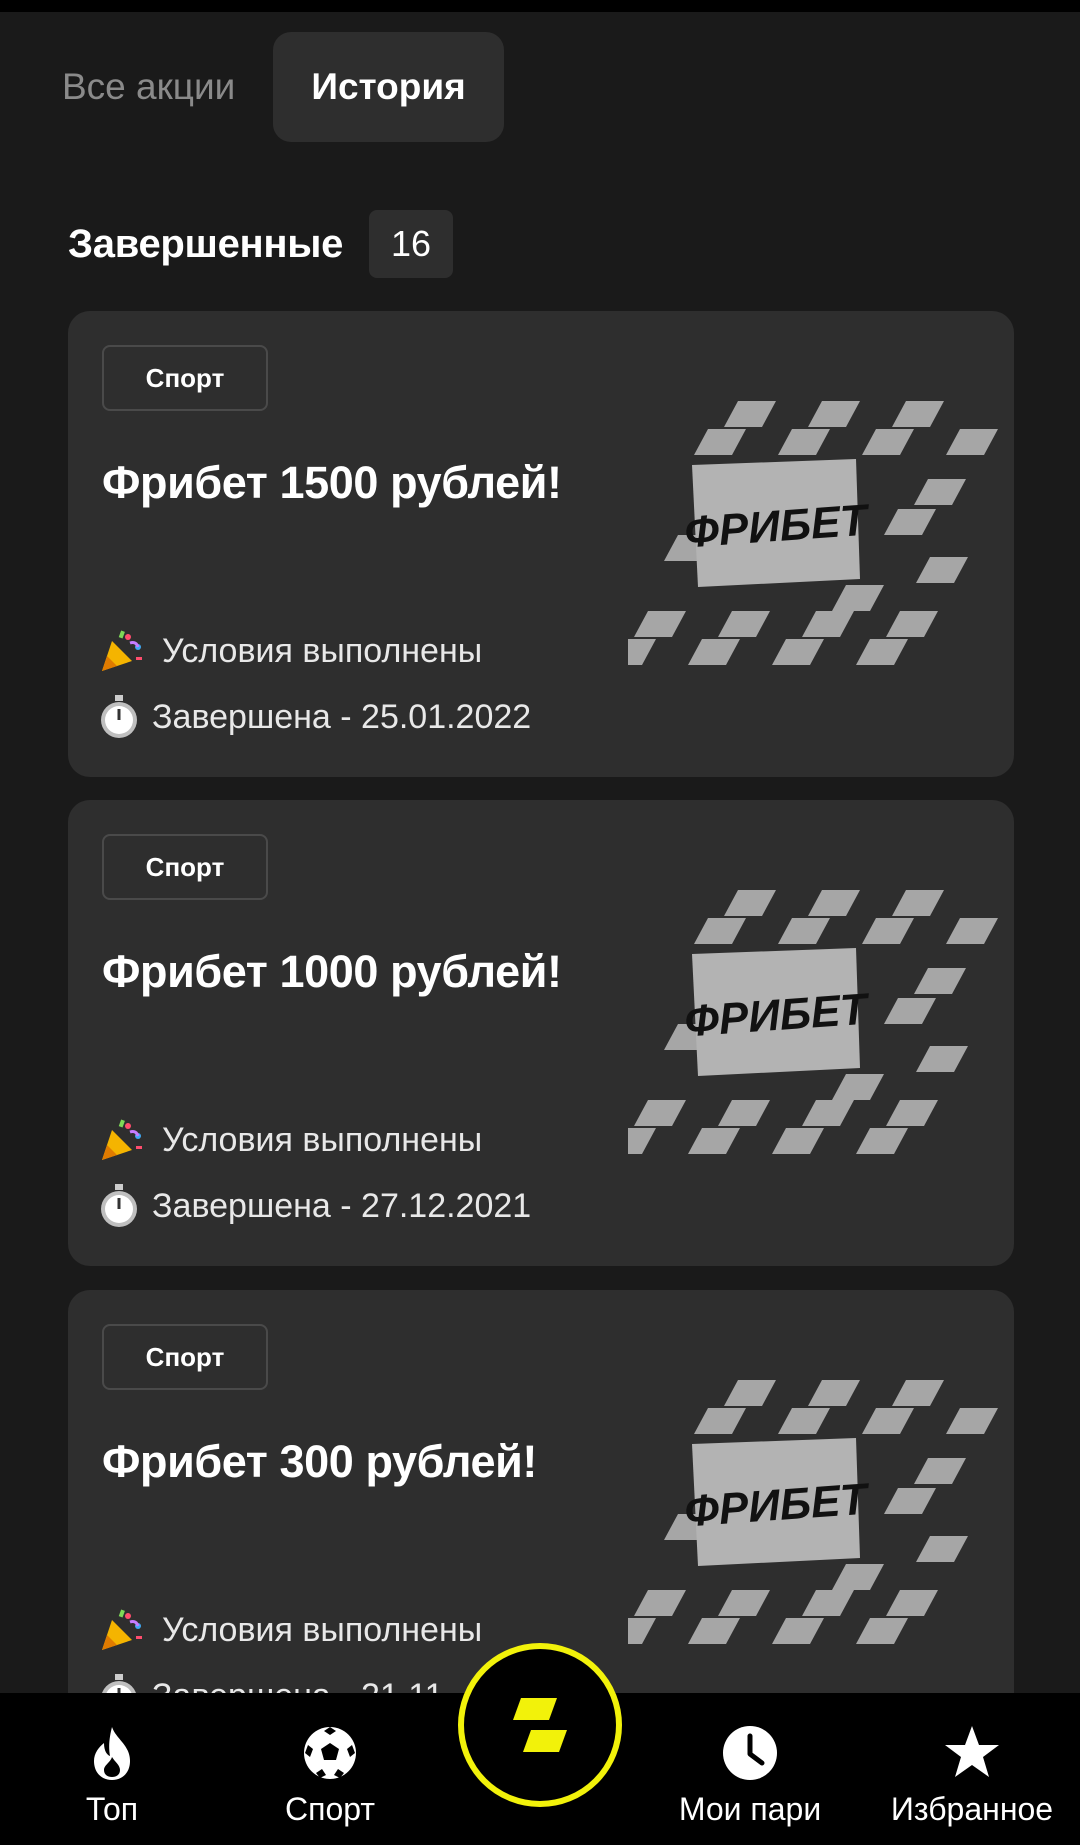 This screenshot has height=1845, width=1080. I want to click on promo-tabs: Все акции История, so click(273, 87).